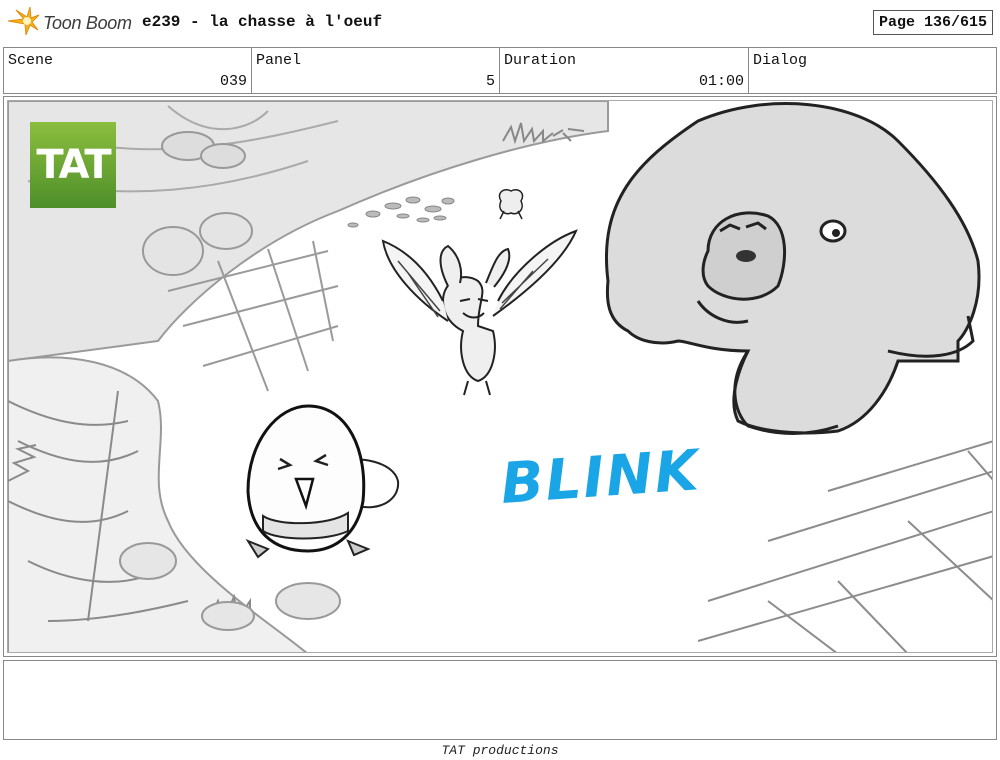 The height and width of the screenshot is (760, 1000). What do you see at coordinates (262, 22) in the screenshot?
I see `document-title: e239 - la chasse à l'oeuf` at bounding box center [262, 22].